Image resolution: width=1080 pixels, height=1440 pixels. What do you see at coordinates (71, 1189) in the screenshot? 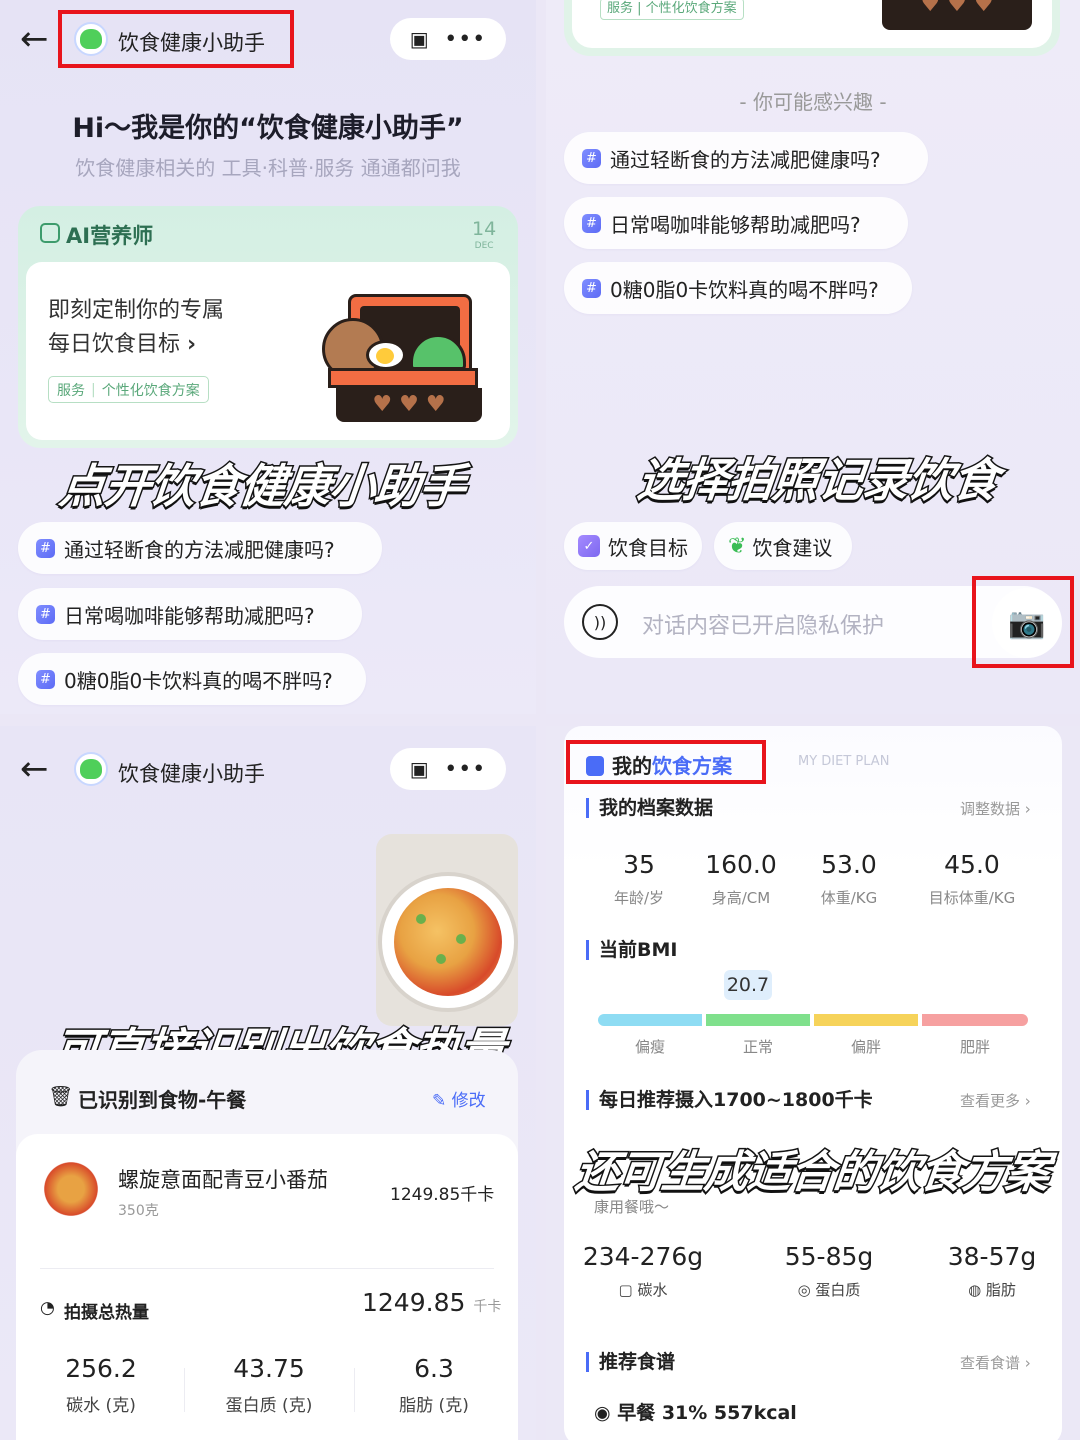
I see `food-thumbnail` at bounding box center [71, 1189].